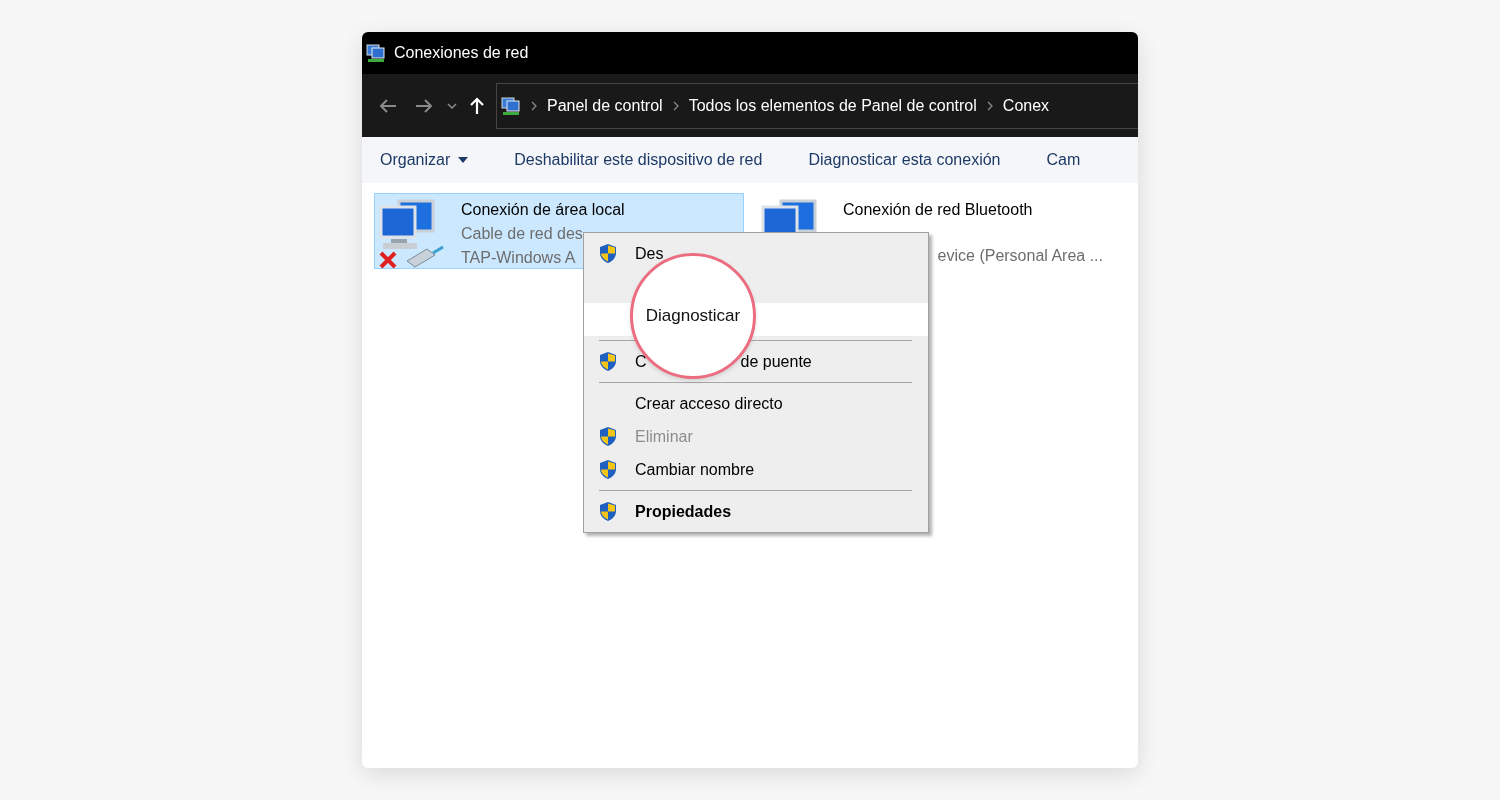  Describe the element at coordinates (543, 210) in the screenshot. I see `connection-name: Conexión de área local` at that location.